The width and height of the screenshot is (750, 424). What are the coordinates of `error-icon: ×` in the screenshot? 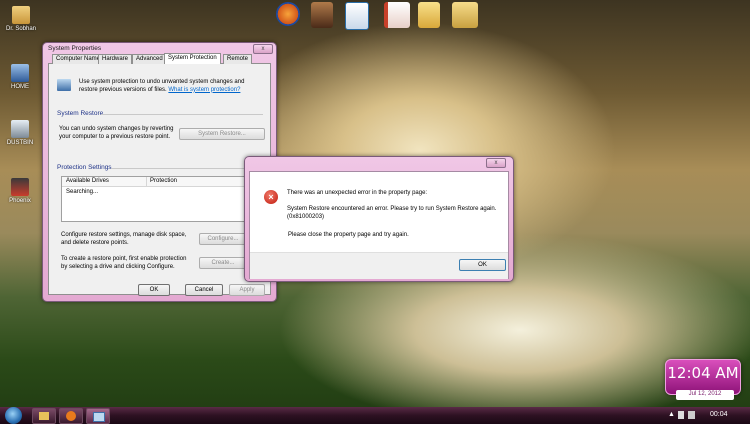 It's located at (271, 197).